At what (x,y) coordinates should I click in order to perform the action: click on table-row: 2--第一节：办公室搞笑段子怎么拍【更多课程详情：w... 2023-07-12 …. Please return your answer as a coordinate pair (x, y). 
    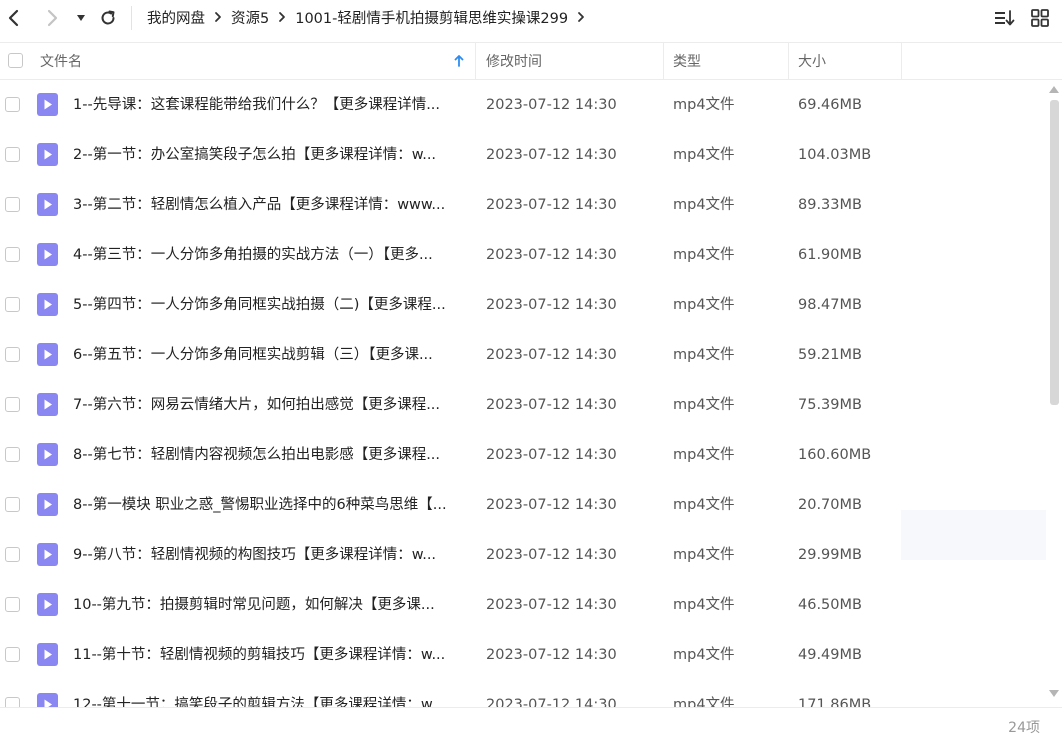
    Looking at the image, I should click on (523, 155).